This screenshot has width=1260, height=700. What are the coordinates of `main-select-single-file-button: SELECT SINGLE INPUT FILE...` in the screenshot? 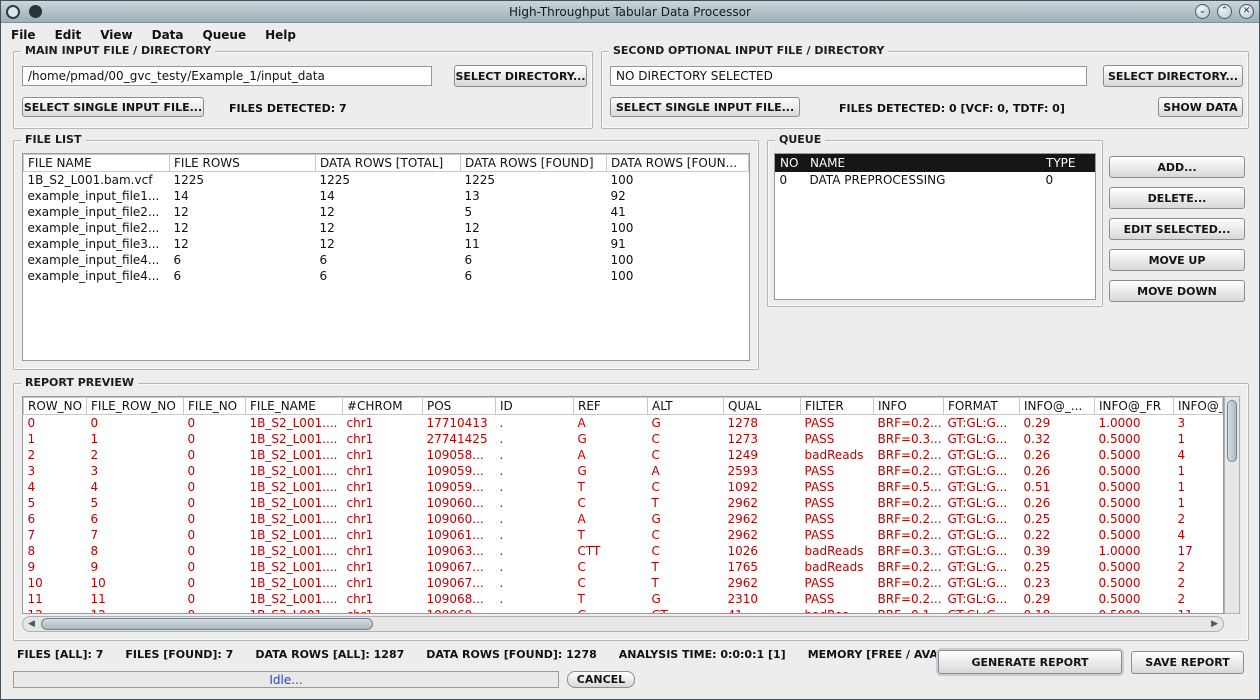 It's located at (113, 107).